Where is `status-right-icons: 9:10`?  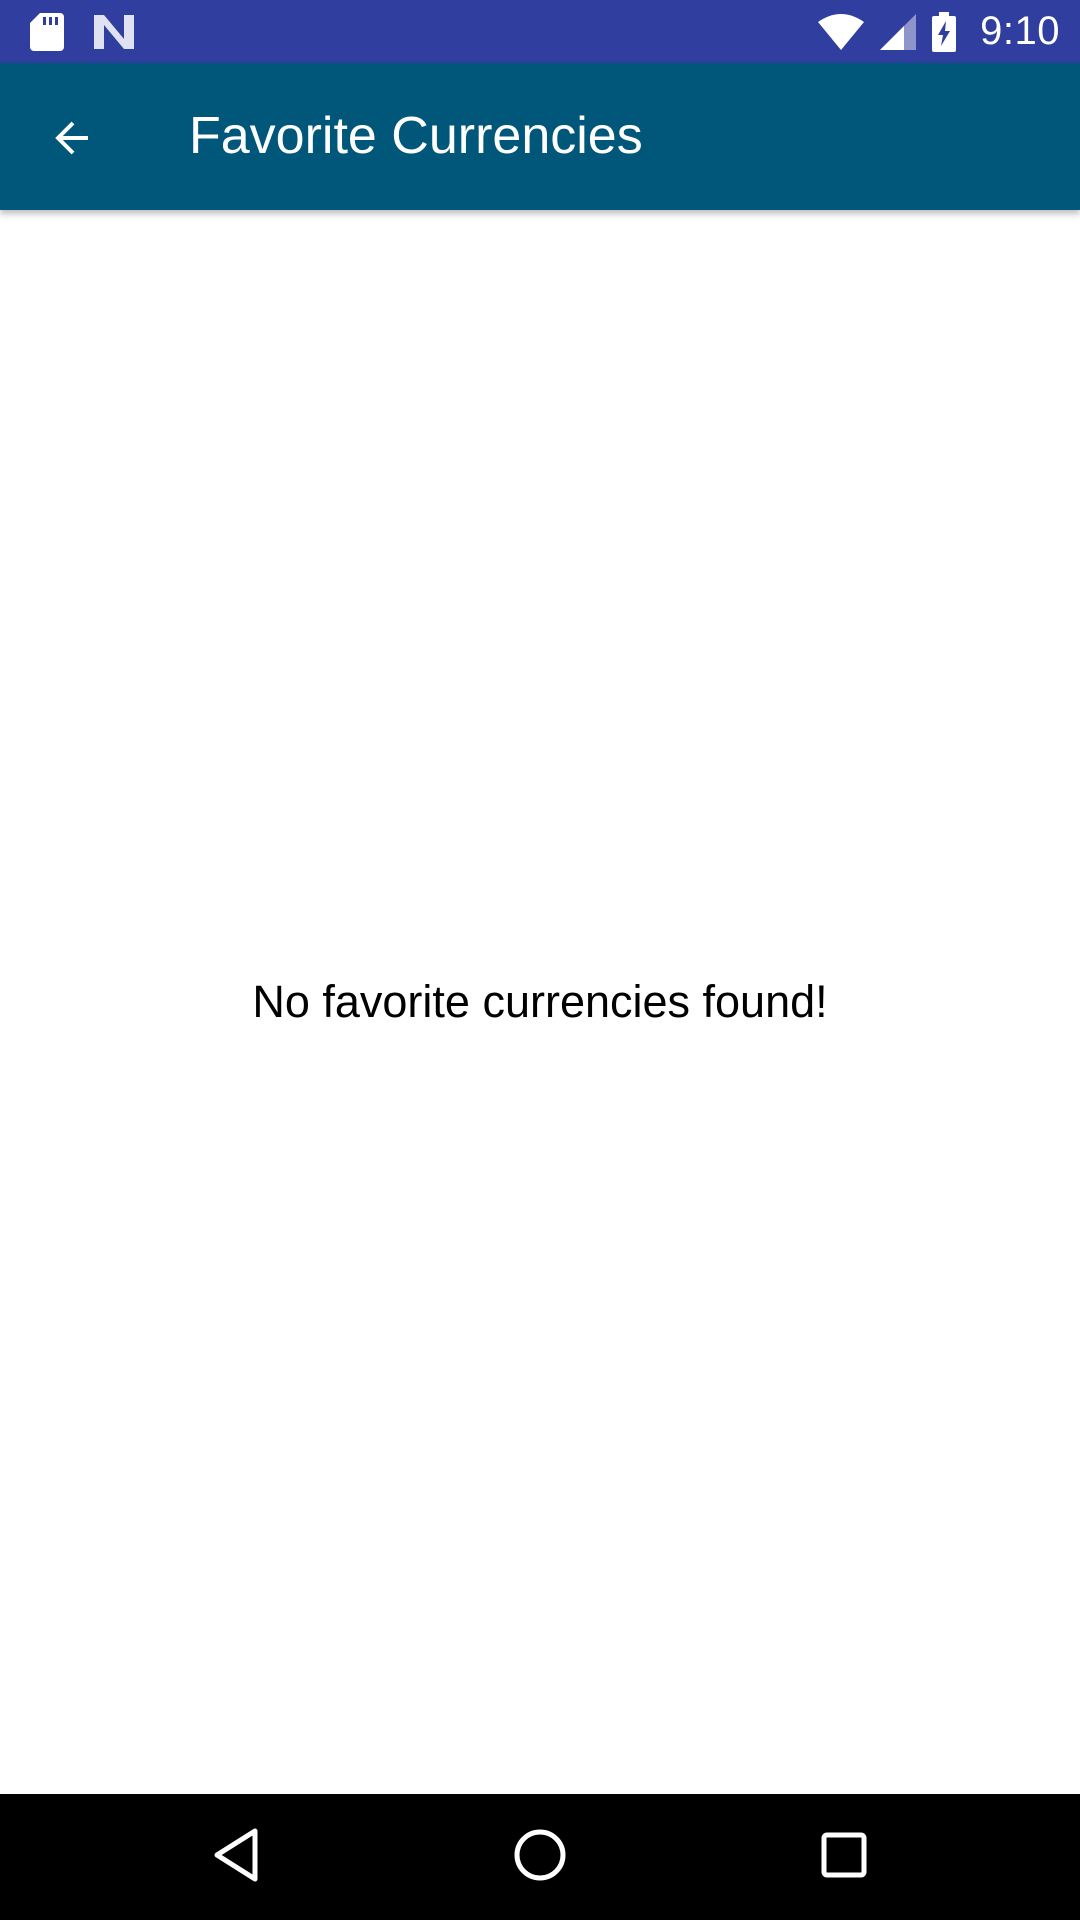 status-right-icons: 9:10 is located at coordinates (939, 31).